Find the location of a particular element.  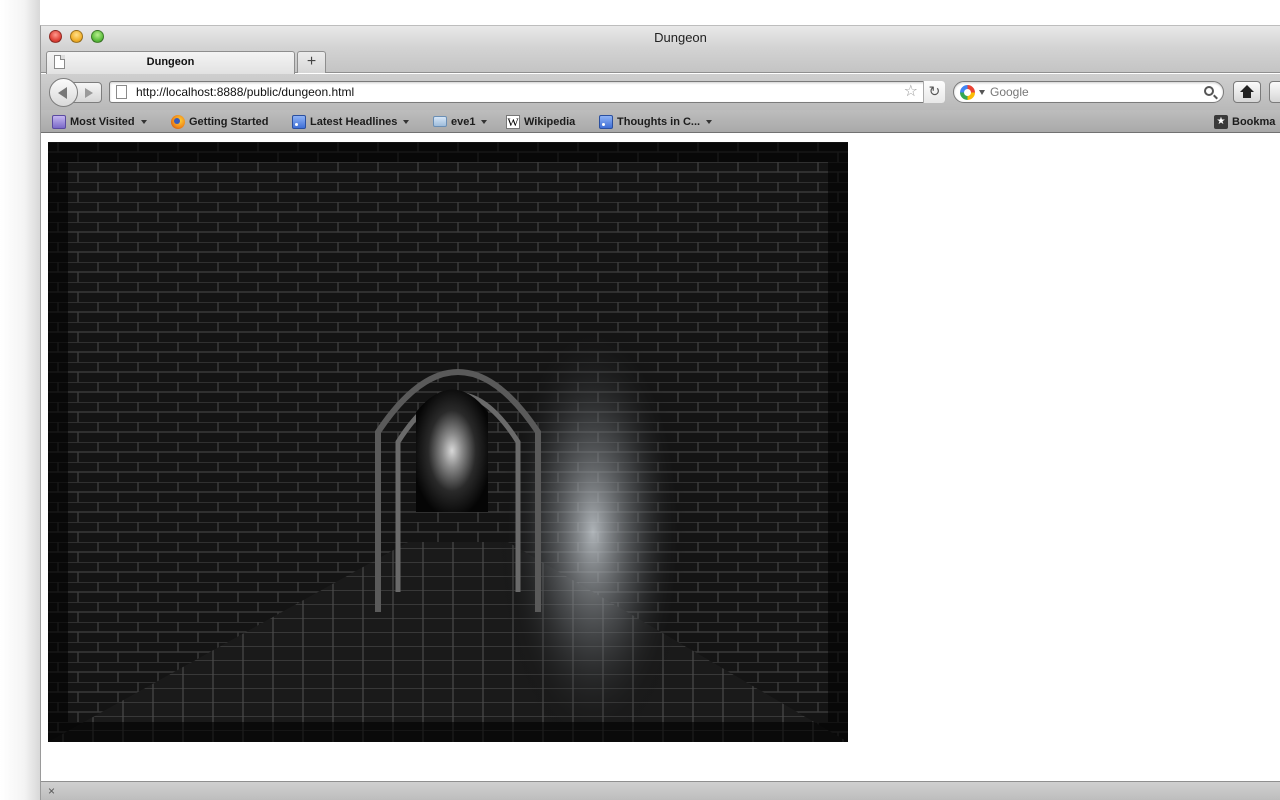

search-bar is located at coordinates (1088, 92).